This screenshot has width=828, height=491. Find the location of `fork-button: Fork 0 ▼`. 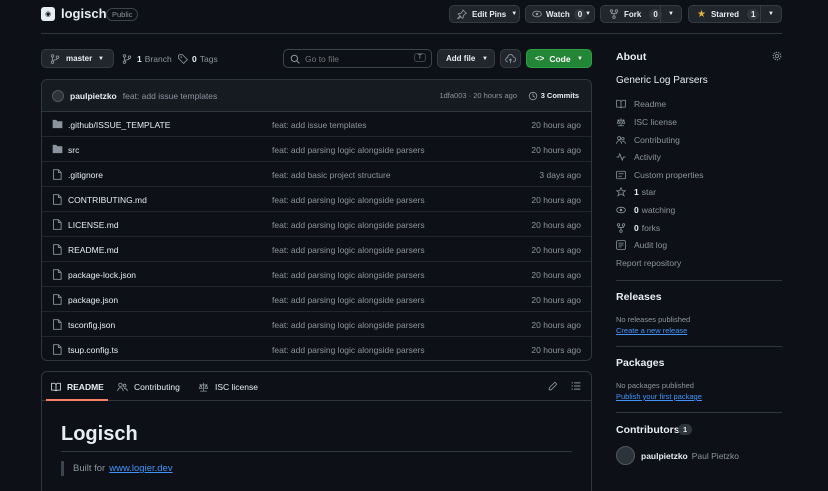

fork-button: Fork 0 ▼ is located at coordinates (641, 14).